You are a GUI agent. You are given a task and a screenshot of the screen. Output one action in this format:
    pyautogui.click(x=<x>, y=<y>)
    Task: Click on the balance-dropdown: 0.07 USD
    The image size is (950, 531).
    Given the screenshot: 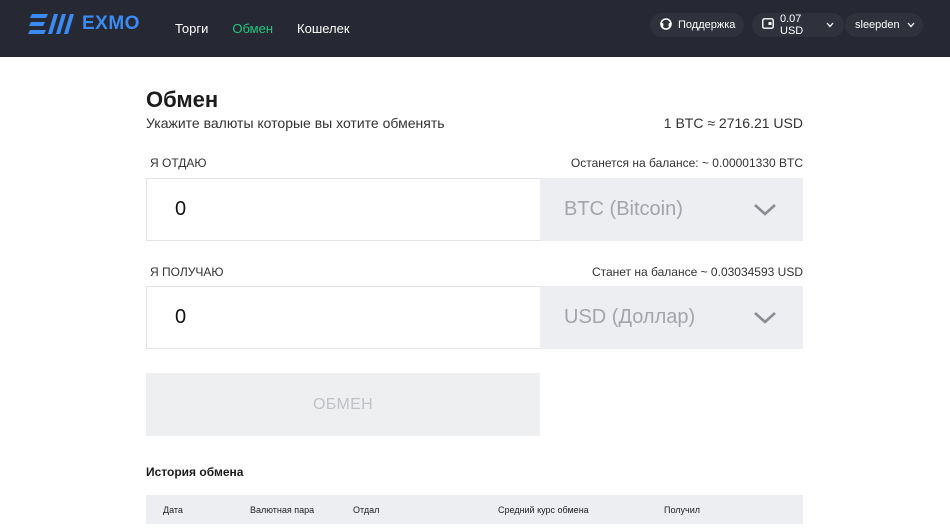 What is the action you would take?
    pyautogui.click(x=798, y=25)
    